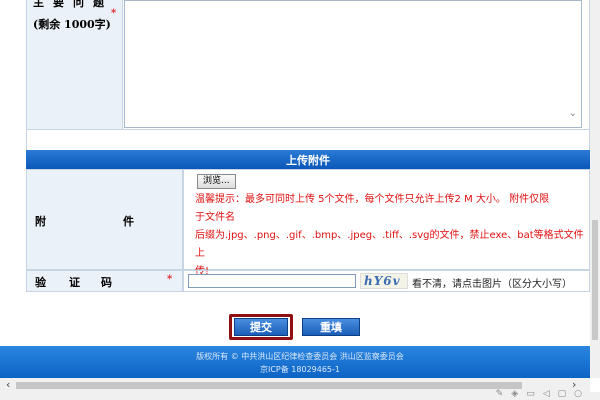 The image size is (600, 400). I want to click on scroll-left-icon: ‹, so click(8, 384).